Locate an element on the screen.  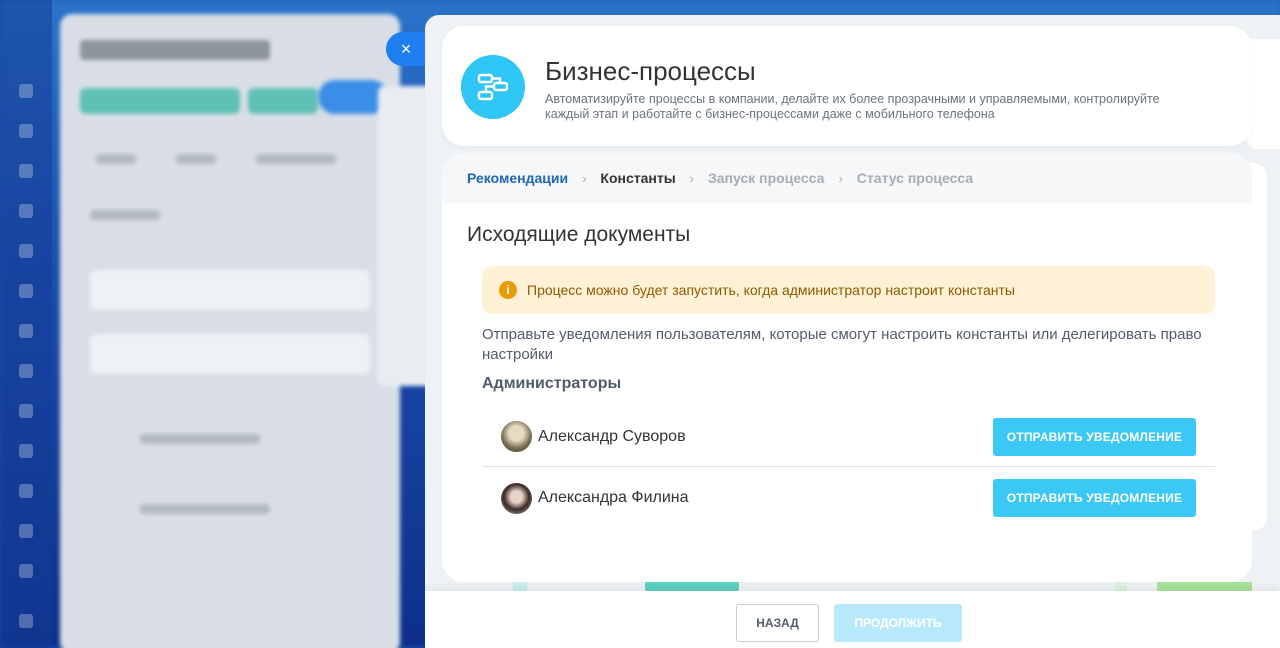
admins-heading: Администраторы is located at coordinates (552, 383).